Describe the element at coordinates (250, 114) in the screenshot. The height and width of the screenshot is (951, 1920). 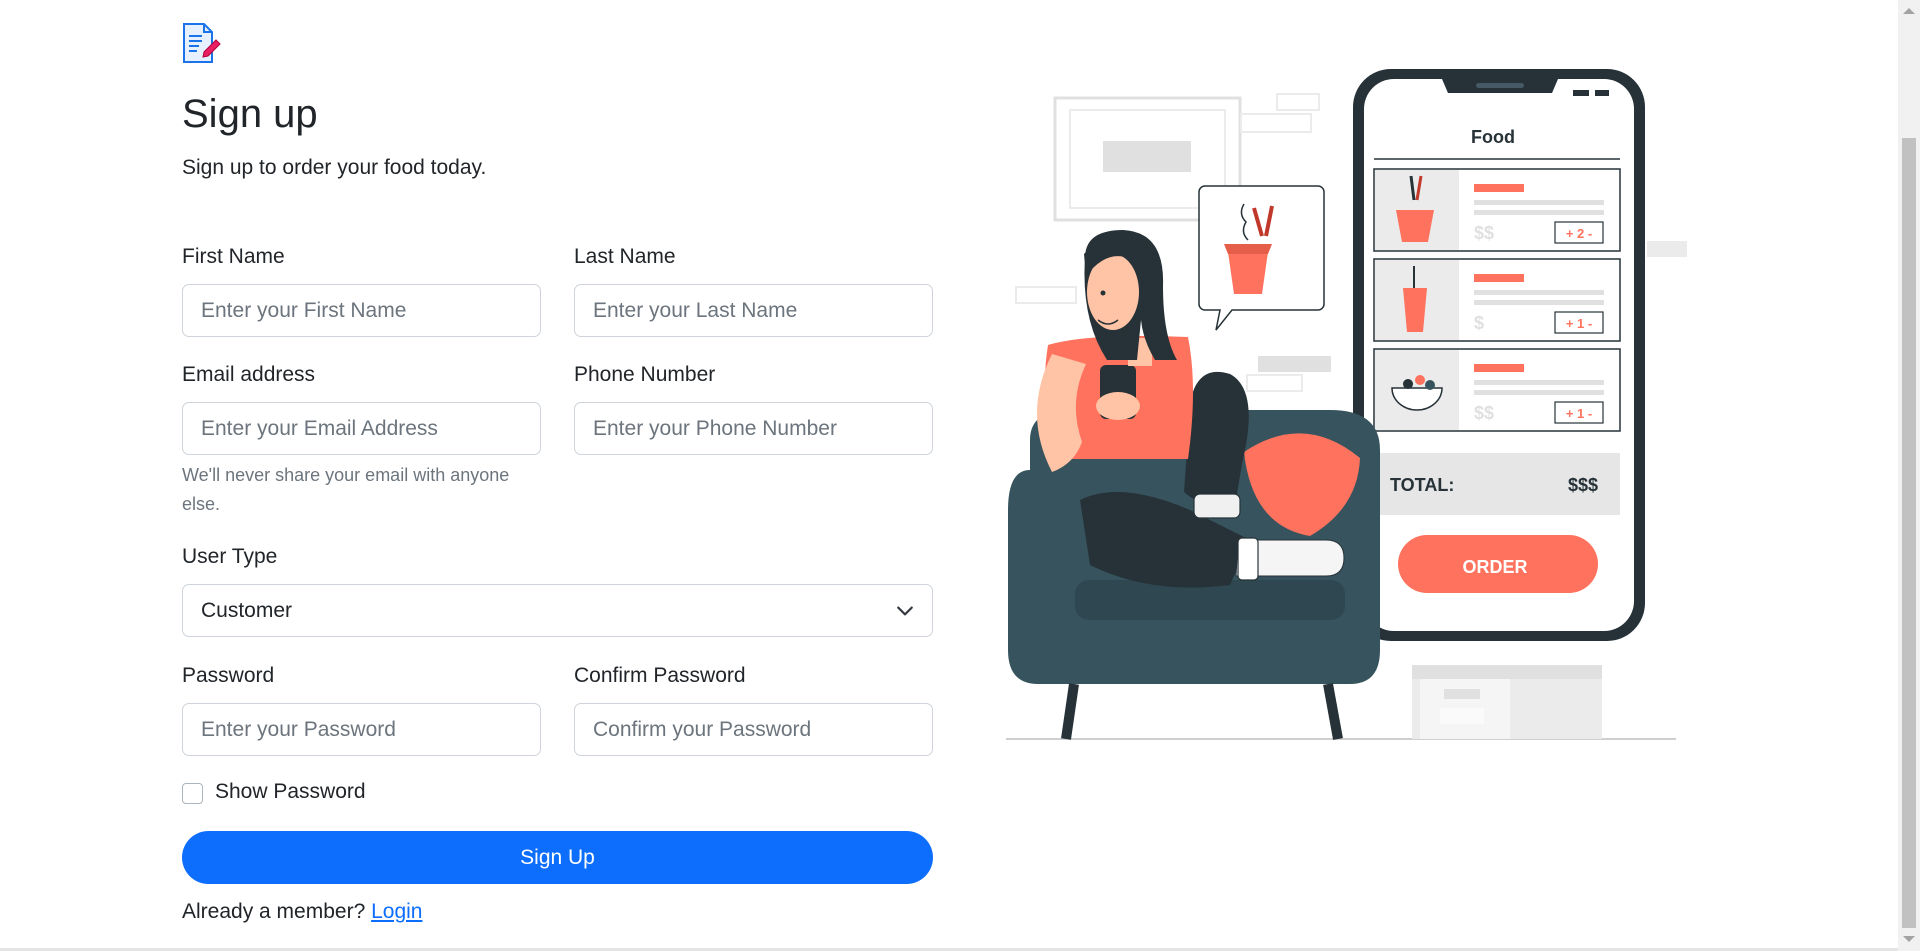
I see `page-title: Sign up` at that location.